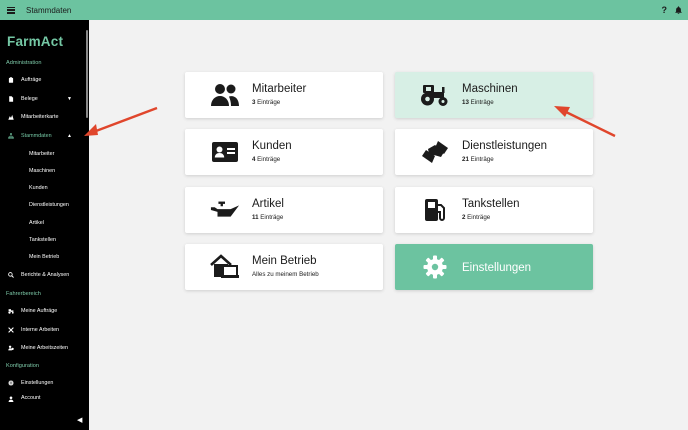  I want to click on sidebar-item-auftraege: Aufträge, so click(43, 80).